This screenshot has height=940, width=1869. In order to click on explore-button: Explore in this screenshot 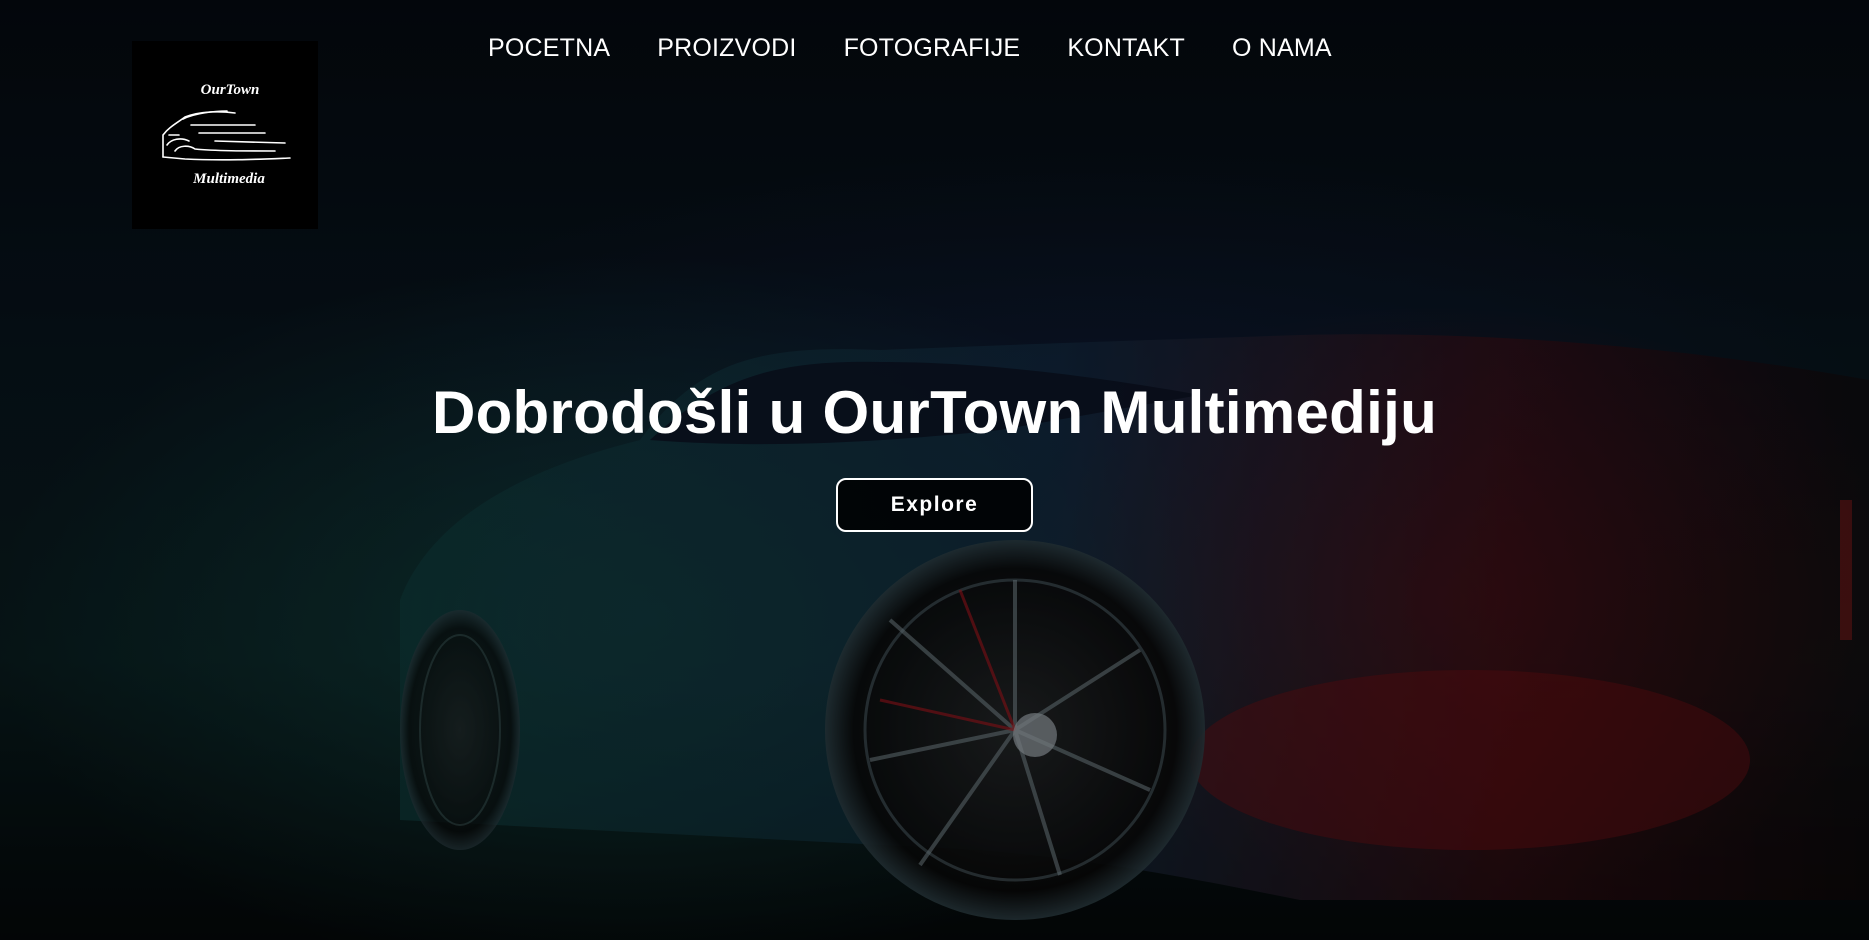, I will do `click(934, 505)`.